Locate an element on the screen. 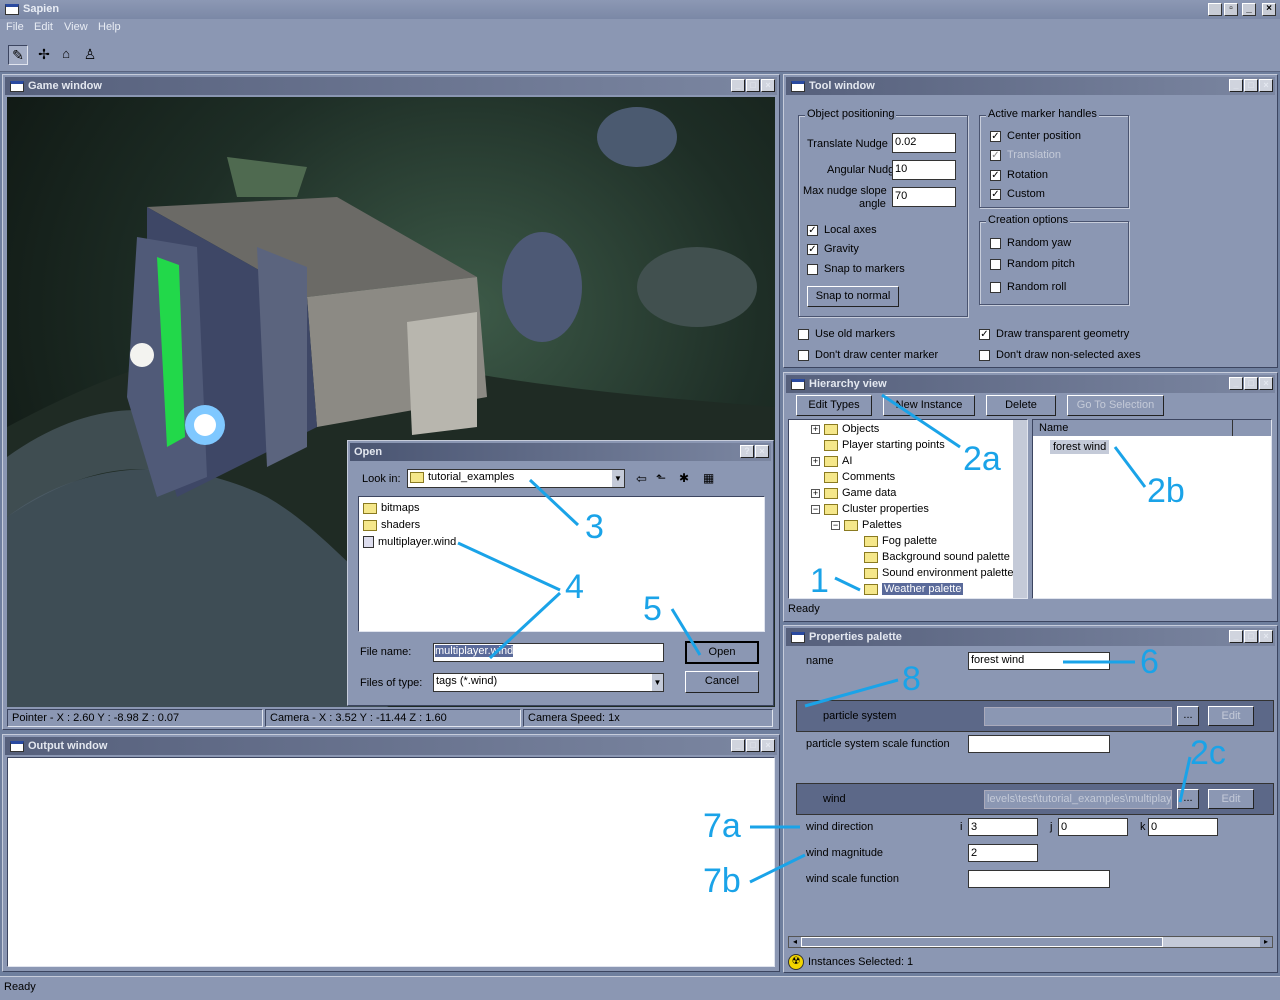 Image resolution: width=1280 pixels, height=1000 pixels. edit-types-button: Edit Types is located at coordinates (834, 405).